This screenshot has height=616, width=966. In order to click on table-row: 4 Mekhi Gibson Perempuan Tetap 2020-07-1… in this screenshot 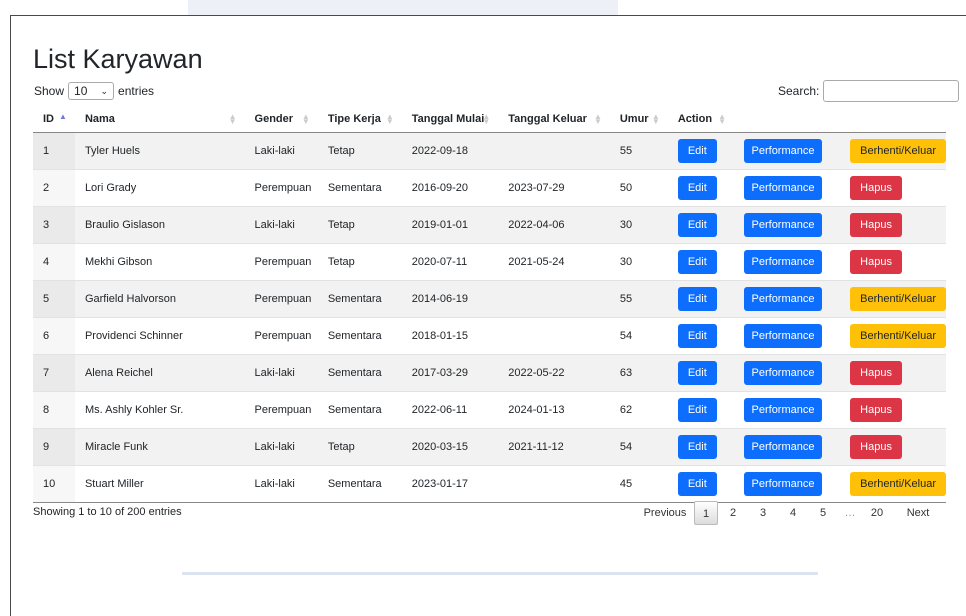, I will do `click(489, 262)`.